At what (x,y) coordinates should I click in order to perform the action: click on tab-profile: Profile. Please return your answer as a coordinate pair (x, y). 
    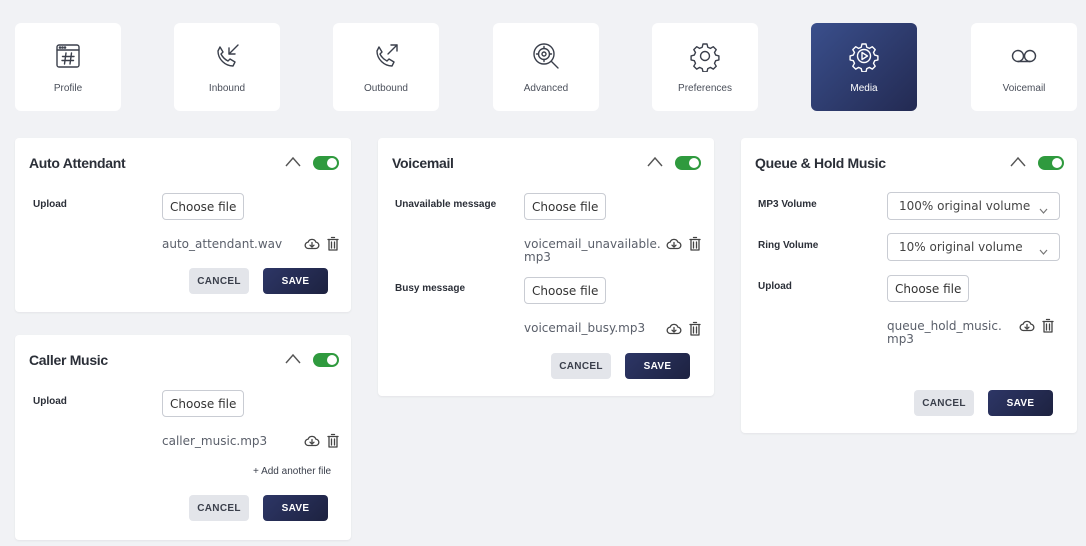
    Looking at the image, I should click on (68, 67).